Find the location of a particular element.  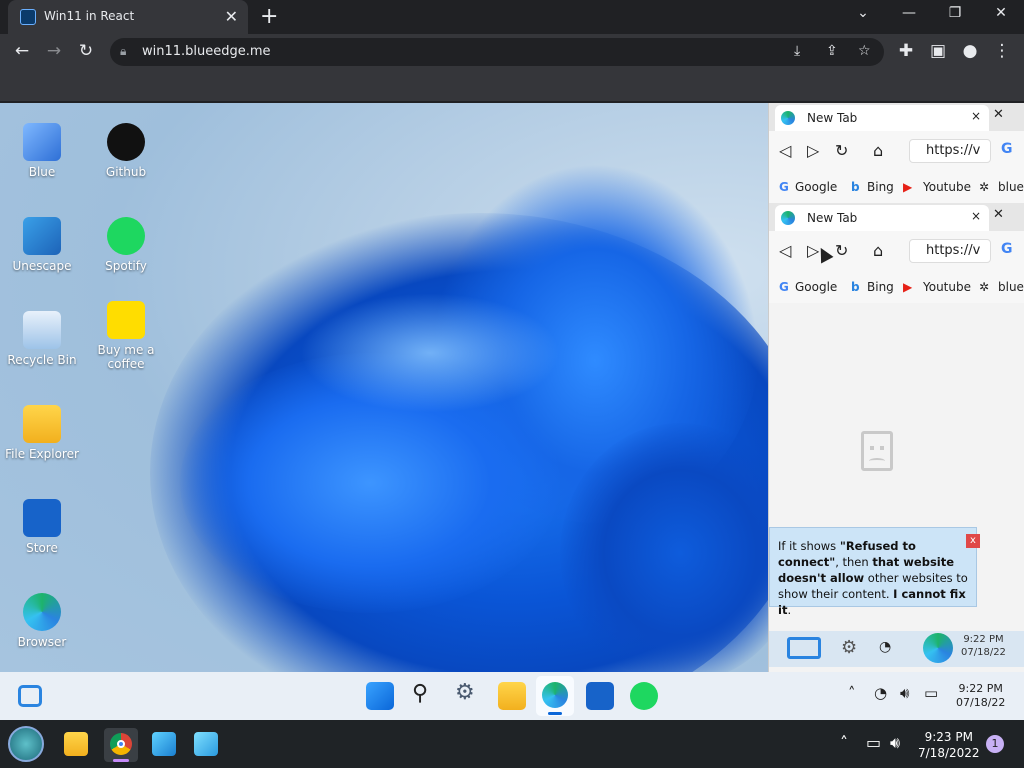

browser-toolbar: ← → ↻ 🔒︎ win11.blueedge.me ⤓ ⇪ ☆ ✚ ▣ ● ⋮ is located at coordinates (512, 52).